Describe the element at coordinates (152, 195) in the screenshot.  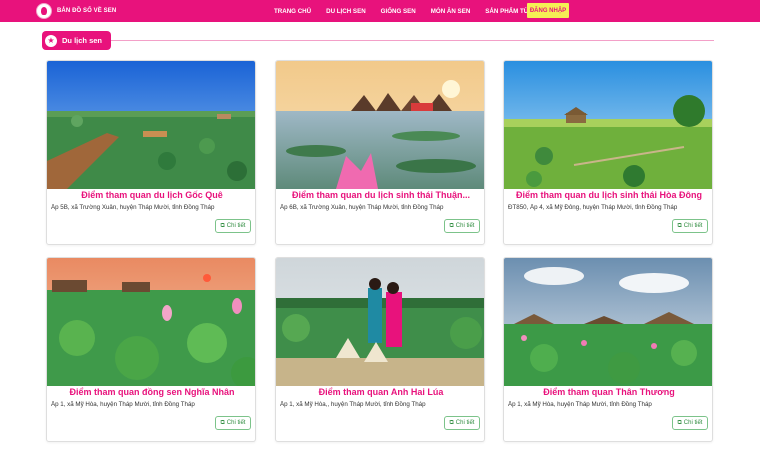
I see `card-title: Điểm tham quan du lịch Gốc Quê` at that location.